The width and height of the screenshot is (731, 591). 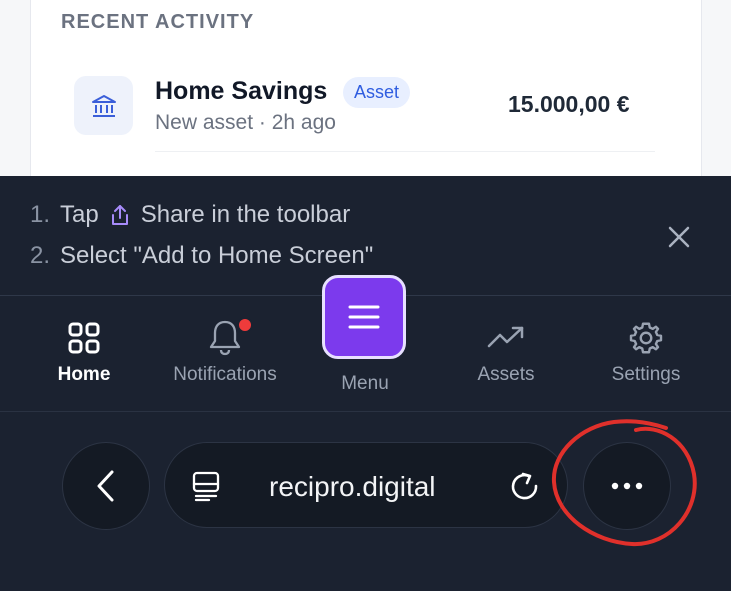 What do you see at coordinates (158, 22) in the screenshot?
I see `section-title: RECENT ACTIVITY` at bounding box center [158, 22].